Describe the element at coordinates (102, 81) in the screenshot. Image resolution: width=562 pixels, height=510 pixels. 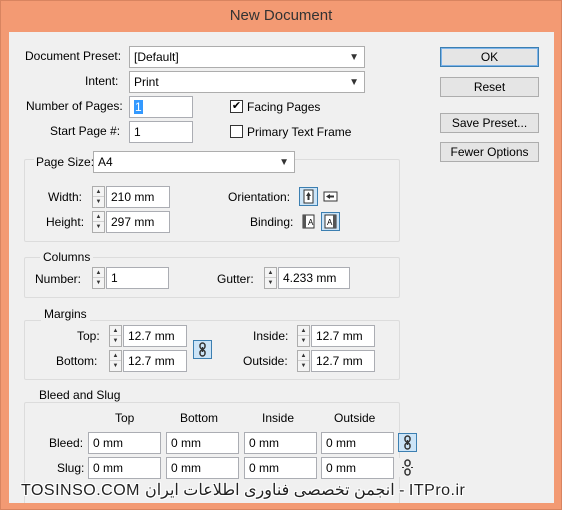
I see `intent-label: Intent:` at that location.